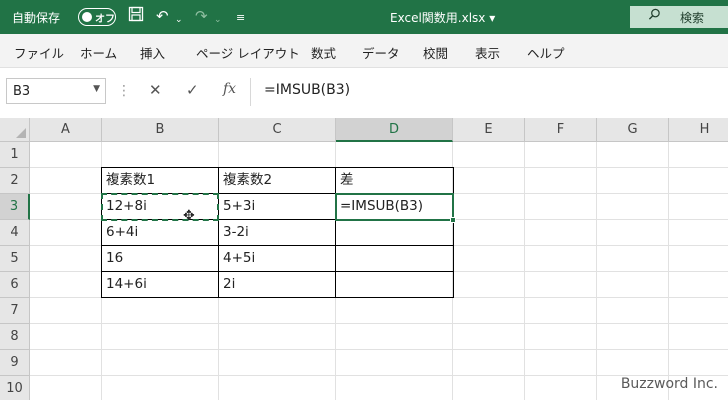 The height and width of the screenshot is (400, 728). What do you see at coordinates (218, 20) in the screenshot?
I see `redo-dropdown-icon: ⌄` at bounding box center [218, 20].